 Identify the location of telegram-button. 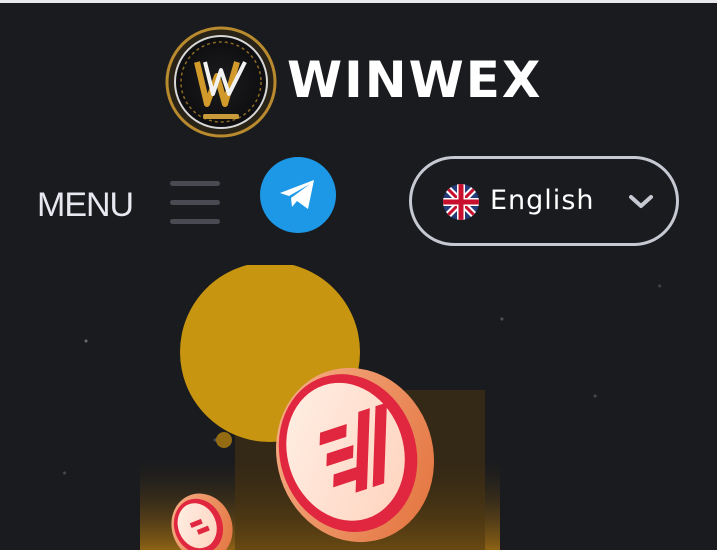
(298, 195).